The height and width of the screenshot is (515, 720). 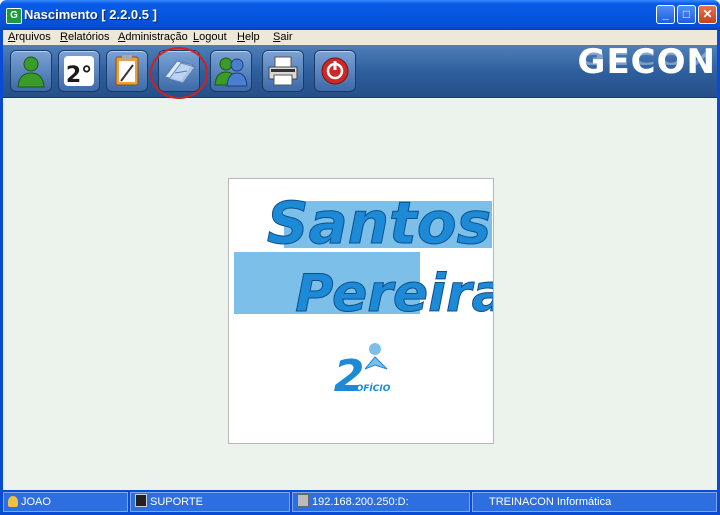 What do you see at coordinates (394, 294) in the screenshot?
I see `svg-text: Pereira` at bounding box center [394, 294].